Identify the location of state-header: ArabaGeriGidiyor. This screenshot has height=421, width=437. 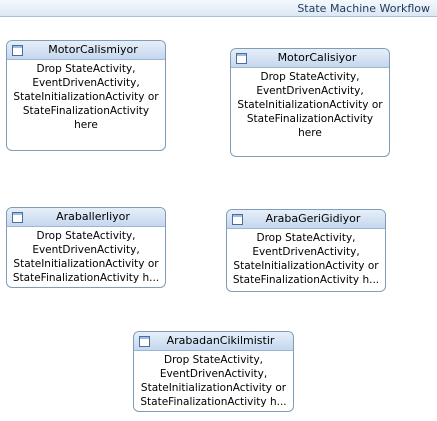
(306, 219).